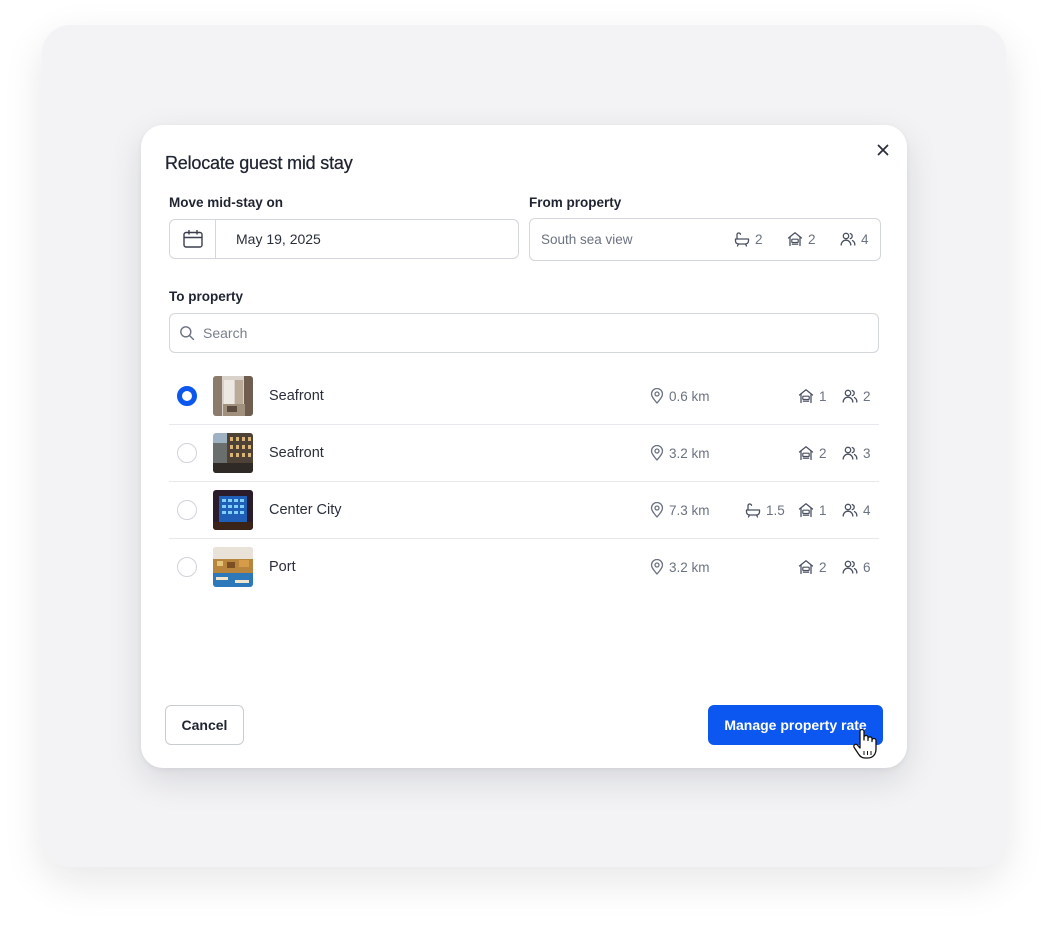 This screenshot has height=927, width=1048. Describe the element at coordinates (206, 296) in the screenshot. I see `to-property-label: To property` at that location.